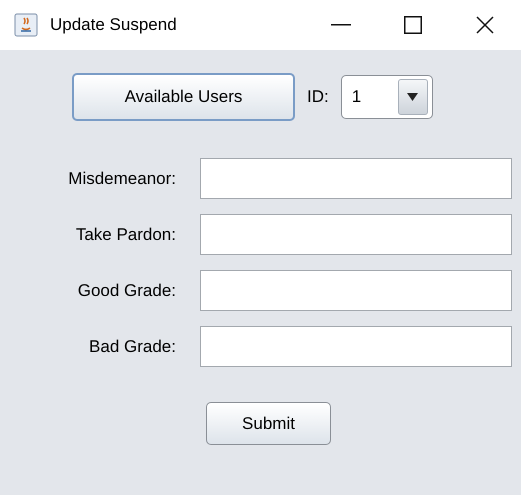 The width and height of the screenshot is (521, 495). Describe the element at coordinates (183, 97) in the screenshot. I see `available-users-button: Available Users` at that location.